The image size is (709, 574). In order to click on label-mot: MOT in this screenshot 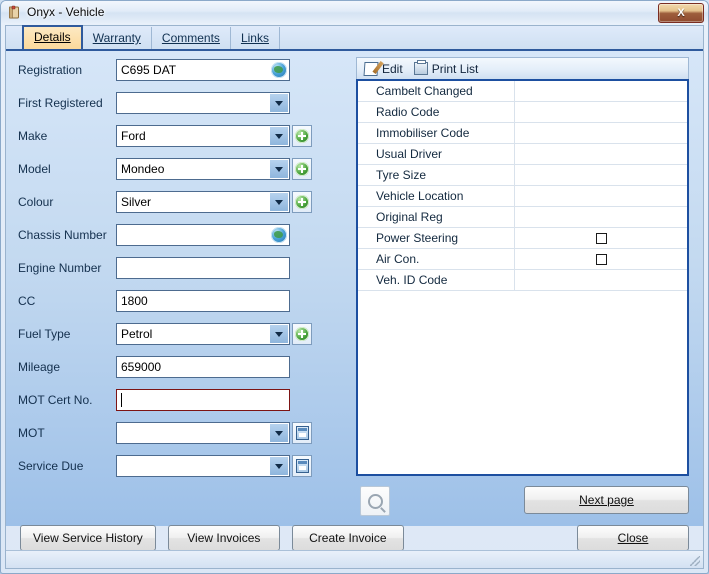, I will do `click(31, 433)`.